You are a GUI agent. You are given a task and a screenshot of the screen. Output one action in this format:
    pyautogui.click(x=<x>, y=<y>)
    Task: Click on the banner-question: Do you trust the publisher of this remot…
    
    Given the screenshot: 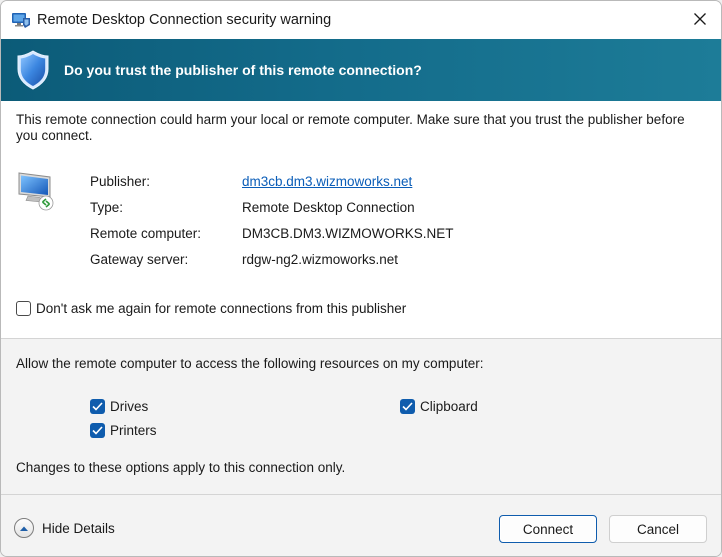 What is the action you would take?
    pyautogui.click(x=243, y=70)
    